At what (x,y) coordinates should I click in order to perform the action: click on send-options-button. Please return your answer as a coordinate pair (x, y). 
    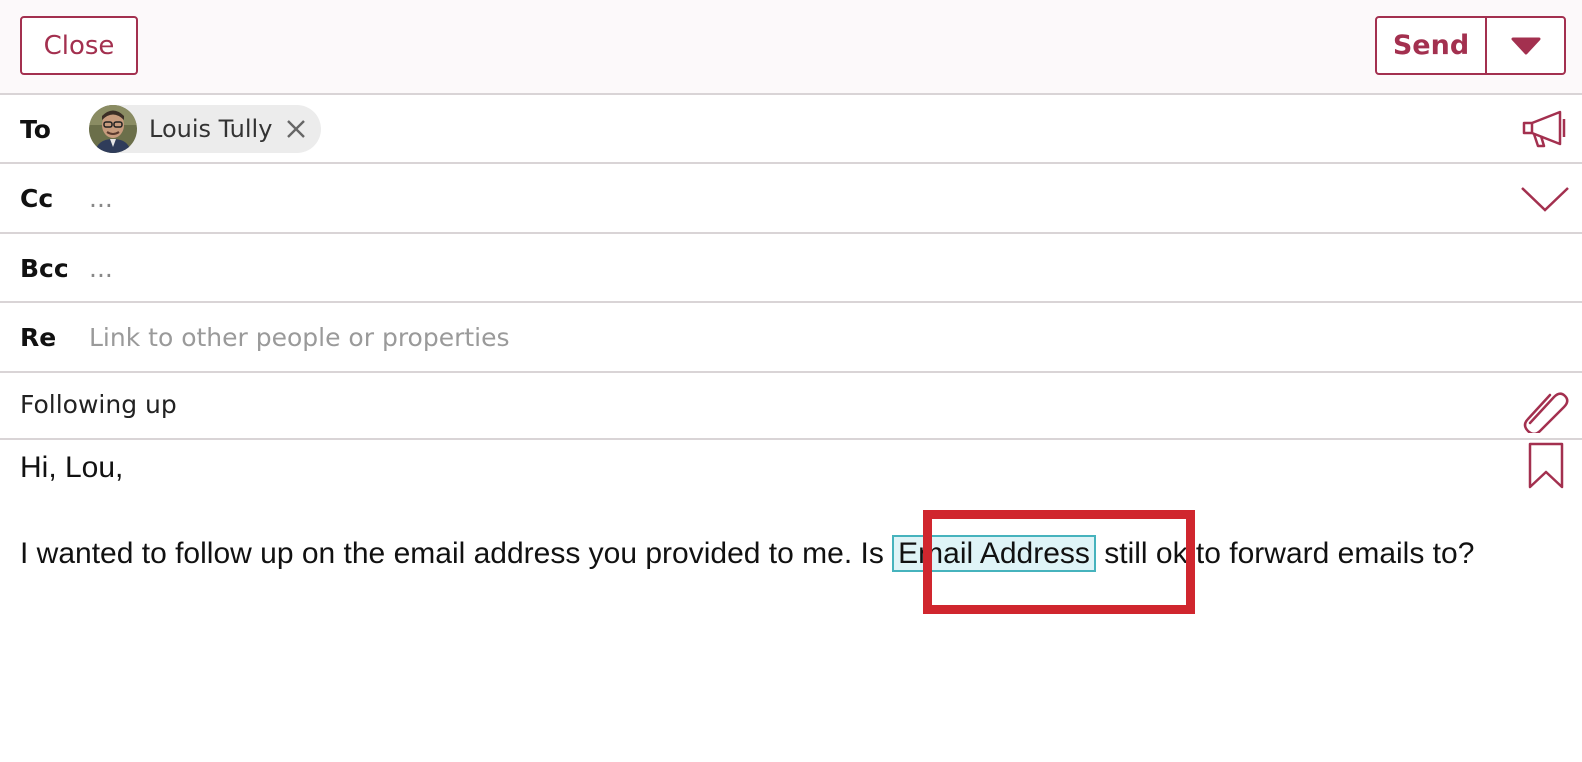
    Looking at the image, I should click on (1525, 45).